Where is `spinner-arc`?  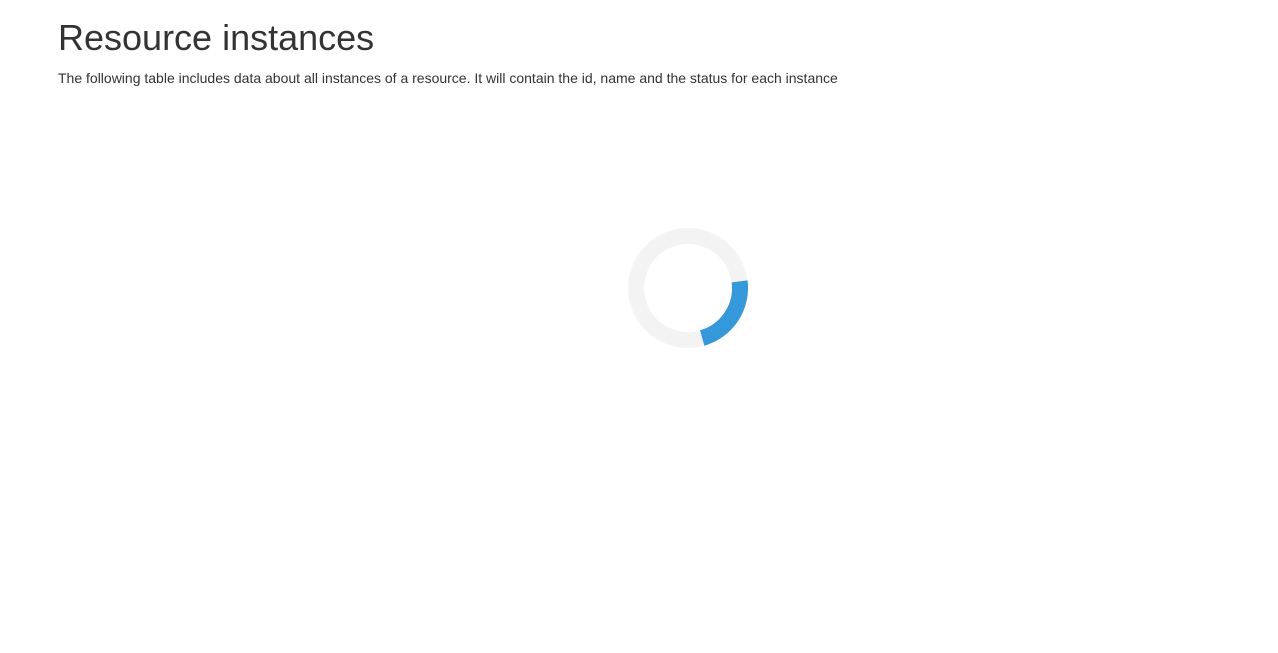 spinner-arc is located at coordinates (723, 313).